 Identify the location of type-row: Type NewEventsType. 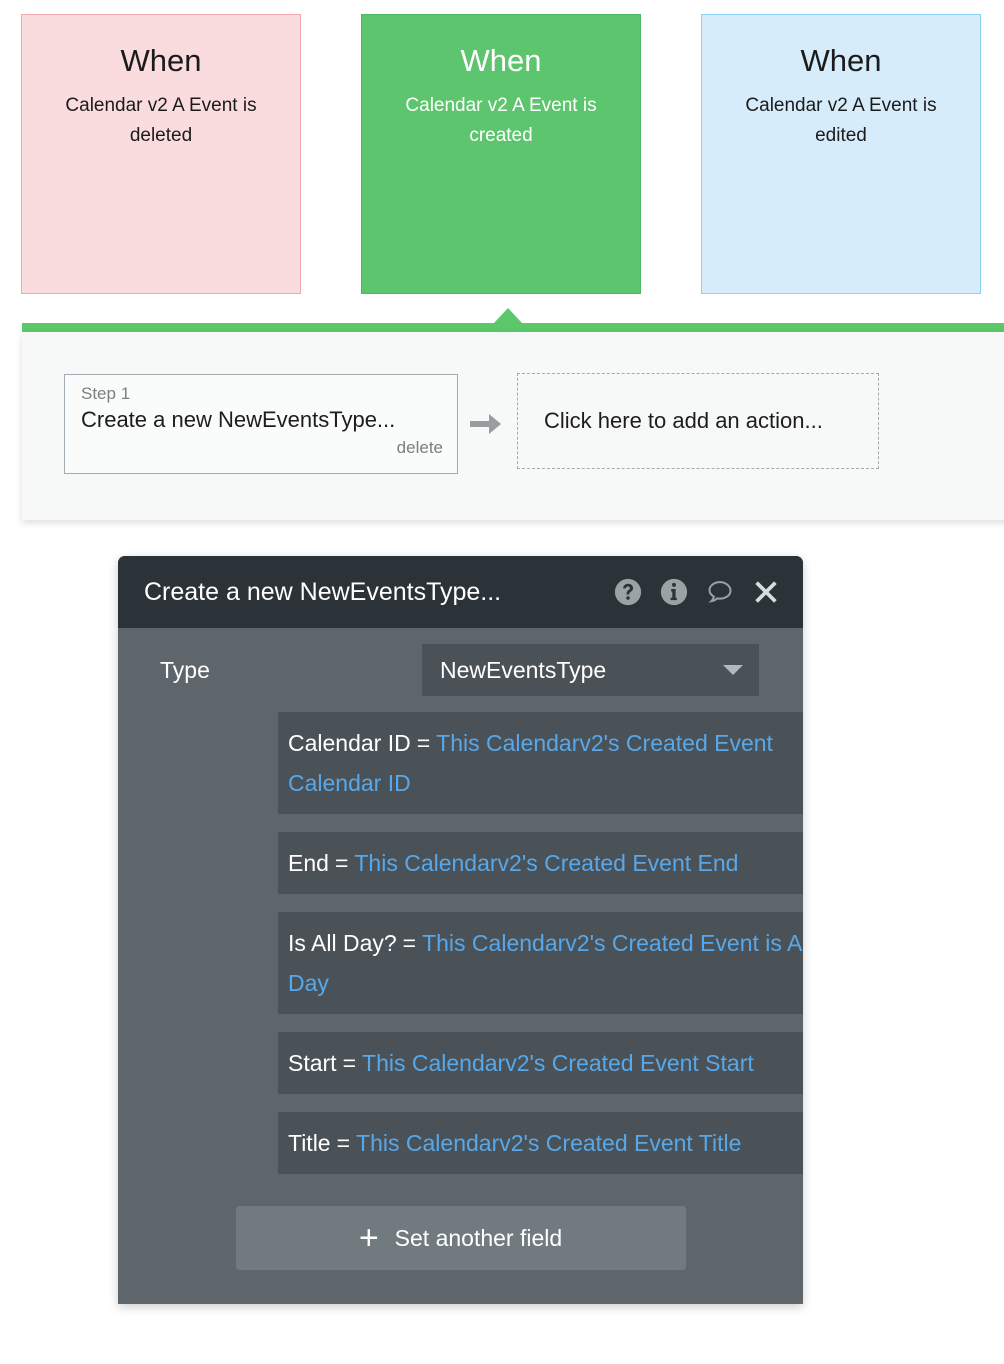
(460, 670).